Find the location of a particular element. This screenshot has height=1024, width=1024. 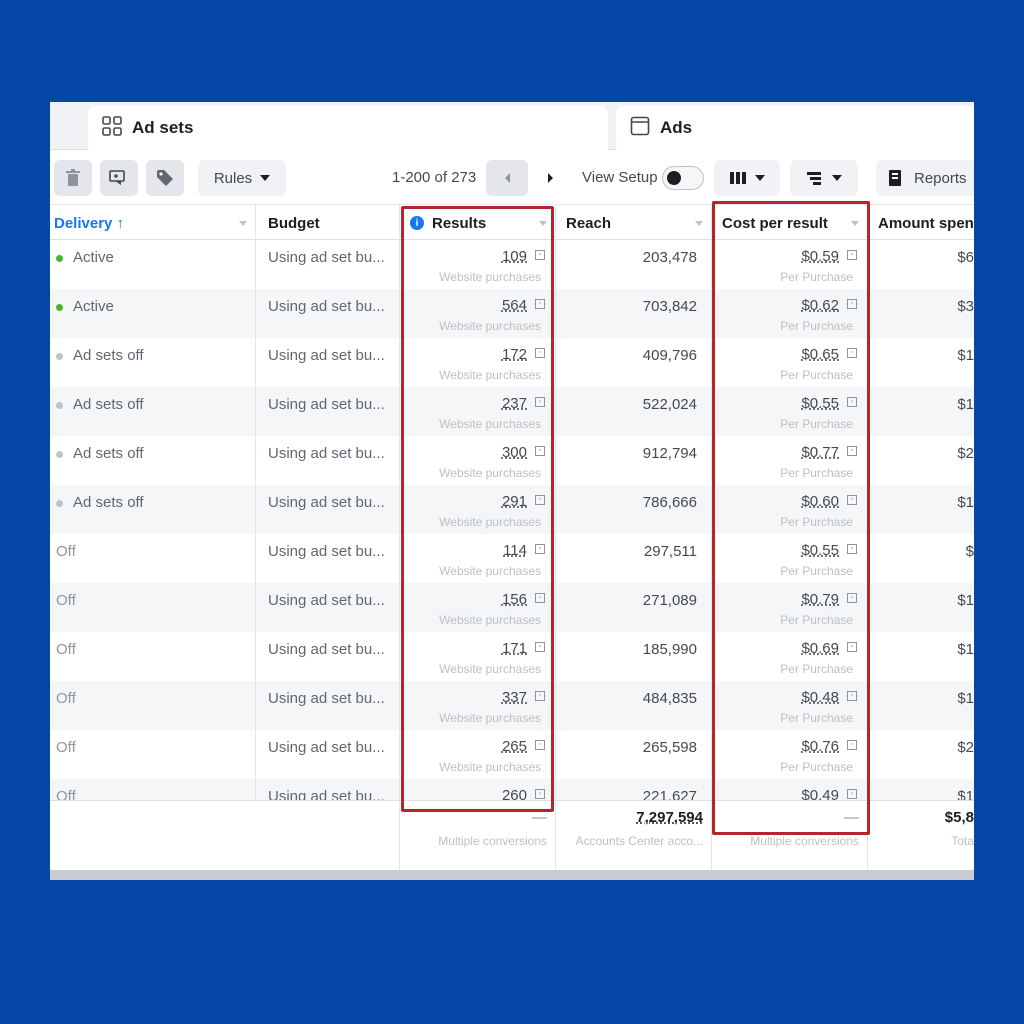

results-value: 260 ▫ is located at coordinates (523, 793).